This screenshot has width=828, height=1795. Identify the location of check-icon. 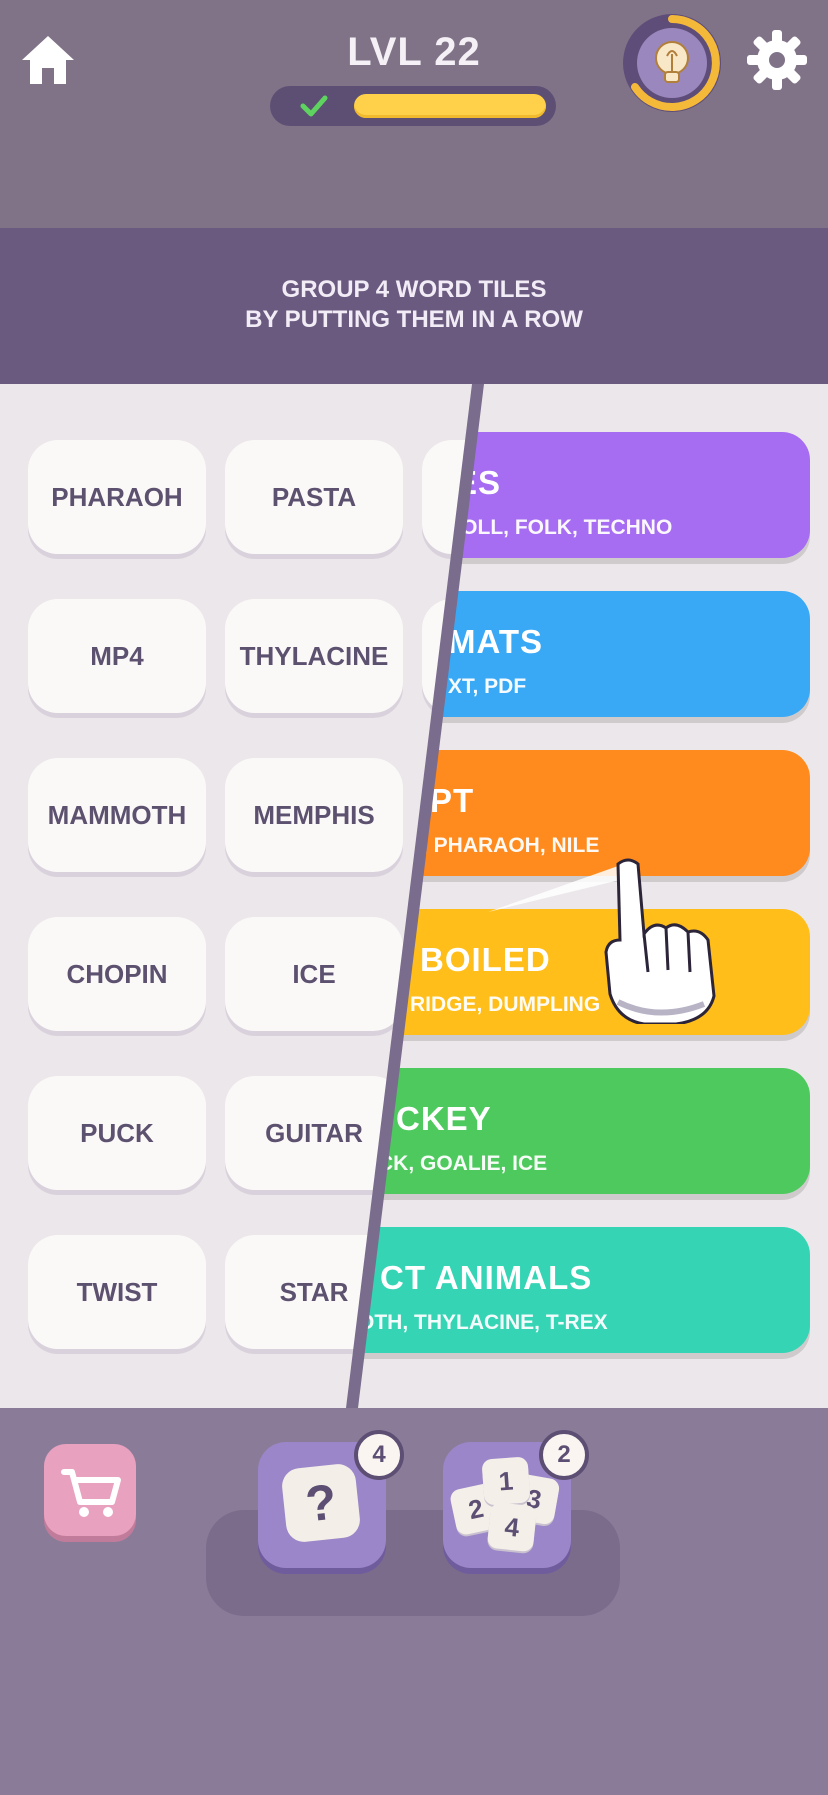
(314, 106).